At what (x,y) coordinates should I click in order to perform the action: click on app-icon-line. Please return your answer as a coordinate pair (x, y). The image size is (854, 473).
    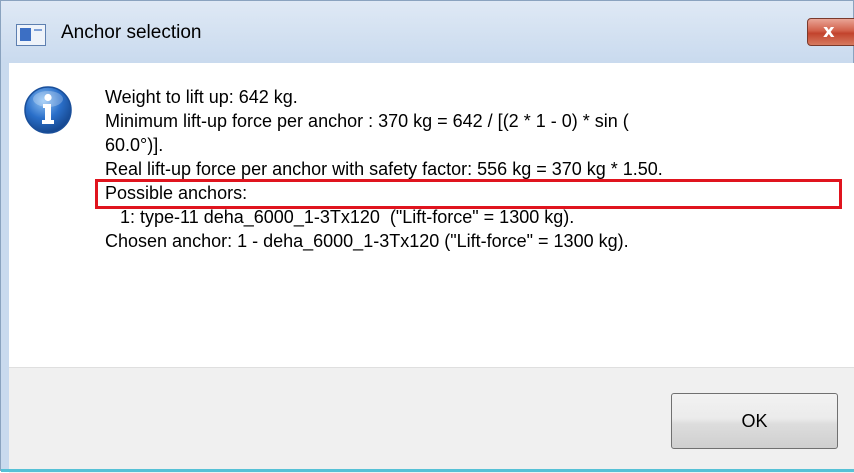
    Looking at the image, I should click on (38, 30).